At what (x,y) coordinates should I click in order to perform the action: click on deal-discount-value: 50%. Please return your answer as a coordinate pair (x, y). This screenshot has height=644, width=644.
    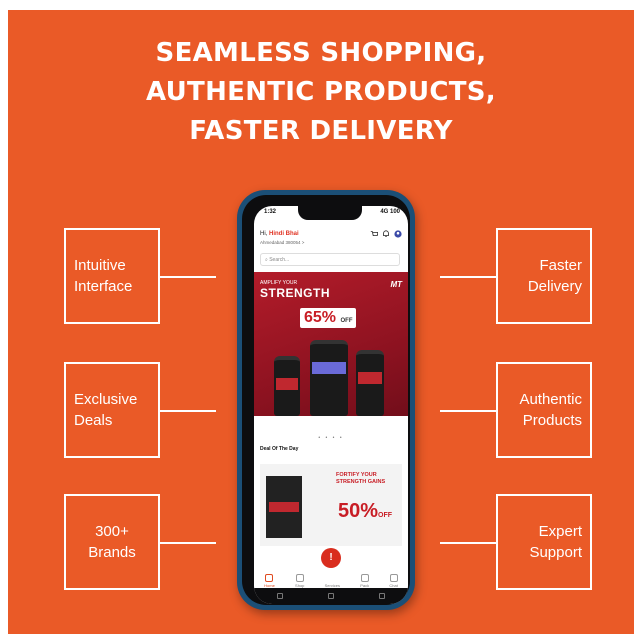
    Looking at the image, I should click on (358, 511).